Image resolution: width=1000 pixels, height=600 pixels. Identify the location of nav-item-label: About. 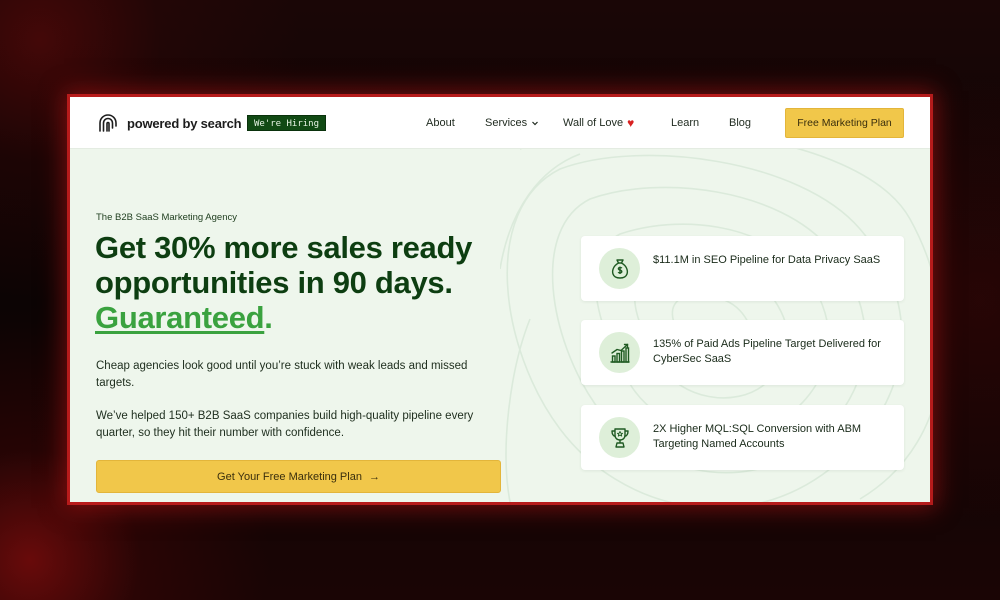
(440, 123).